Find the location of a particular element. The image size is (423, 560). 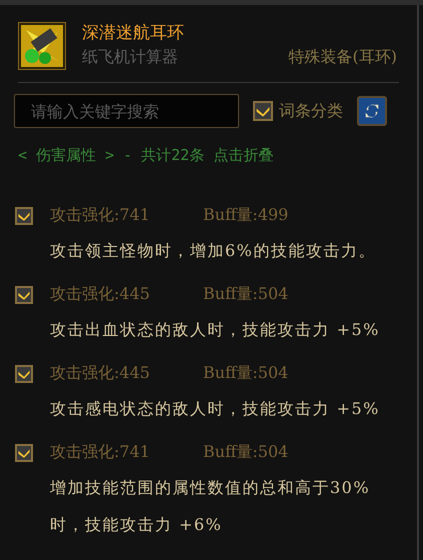

entry-description: 增加技能范围的属性数值的总和高于30%时，技能攻击力 +6% is located at coordinates (211, 506).